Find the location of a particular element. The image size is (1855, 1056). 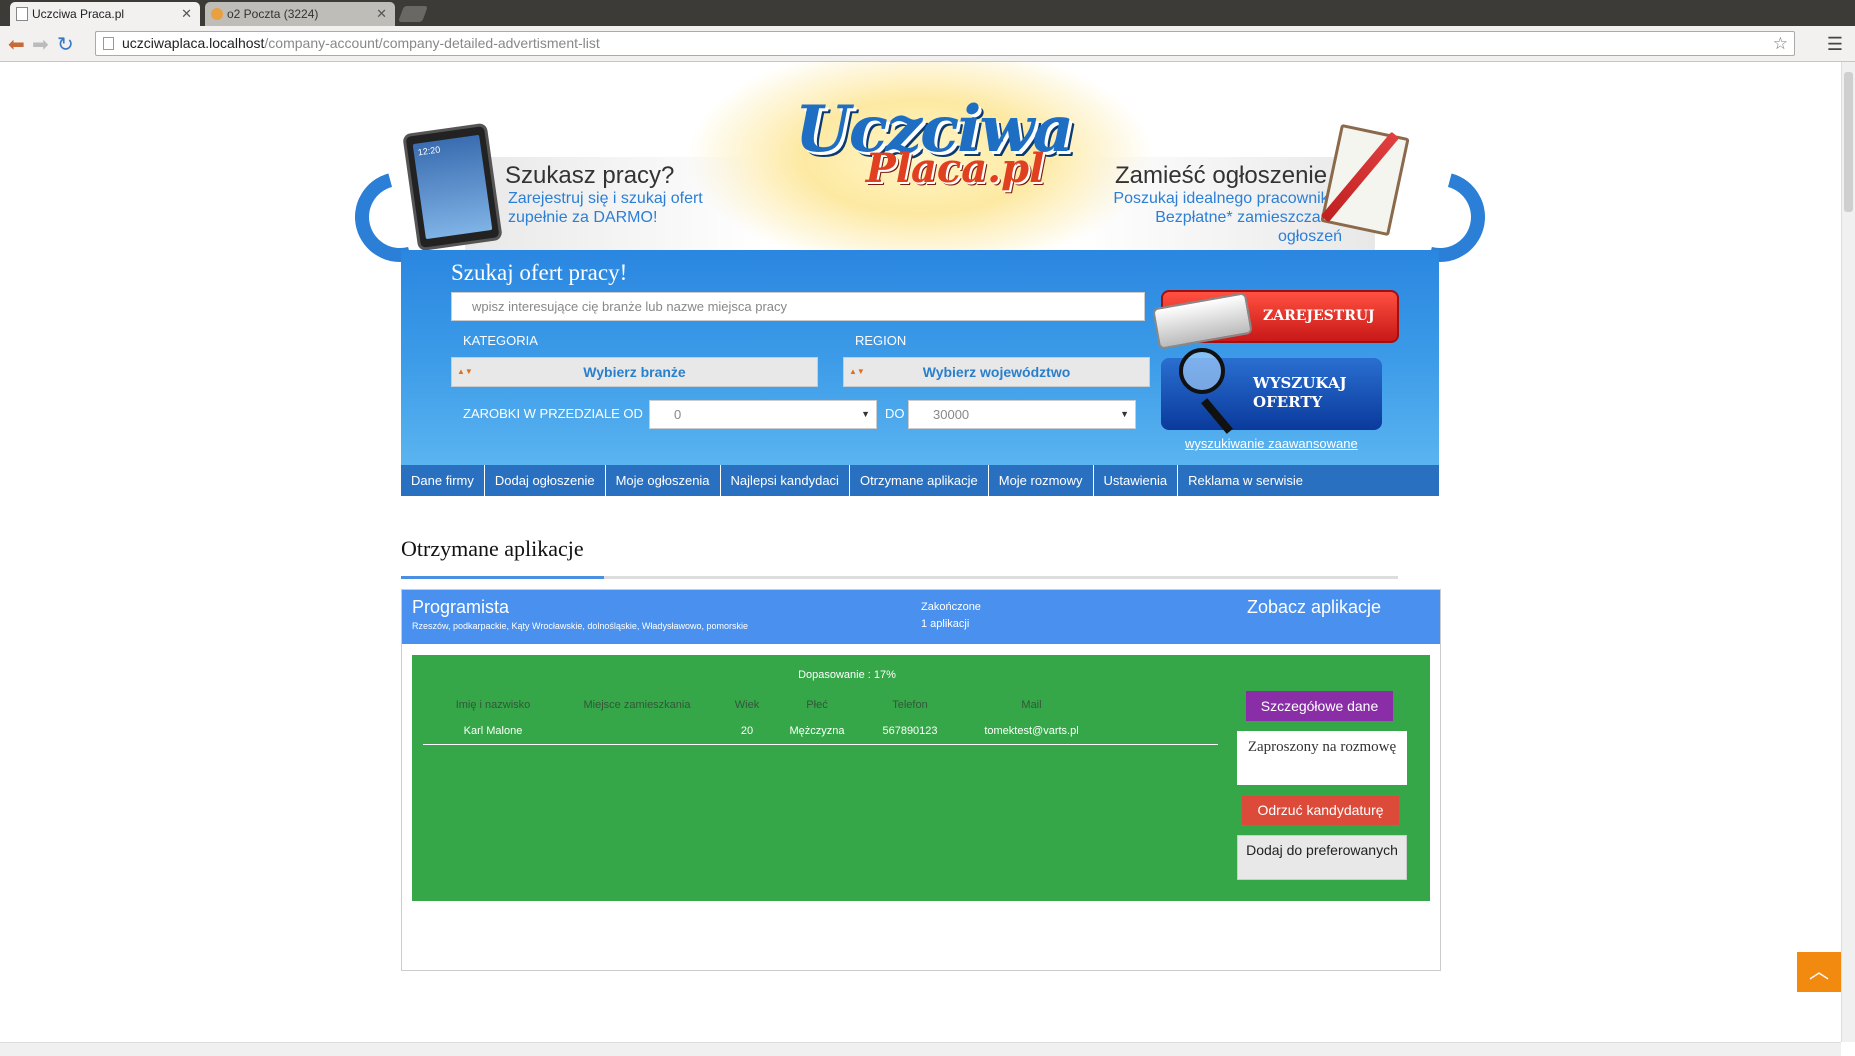

nav-item-best-candidates: Najlepsi kandydaci is located at coordinates (785, 480).